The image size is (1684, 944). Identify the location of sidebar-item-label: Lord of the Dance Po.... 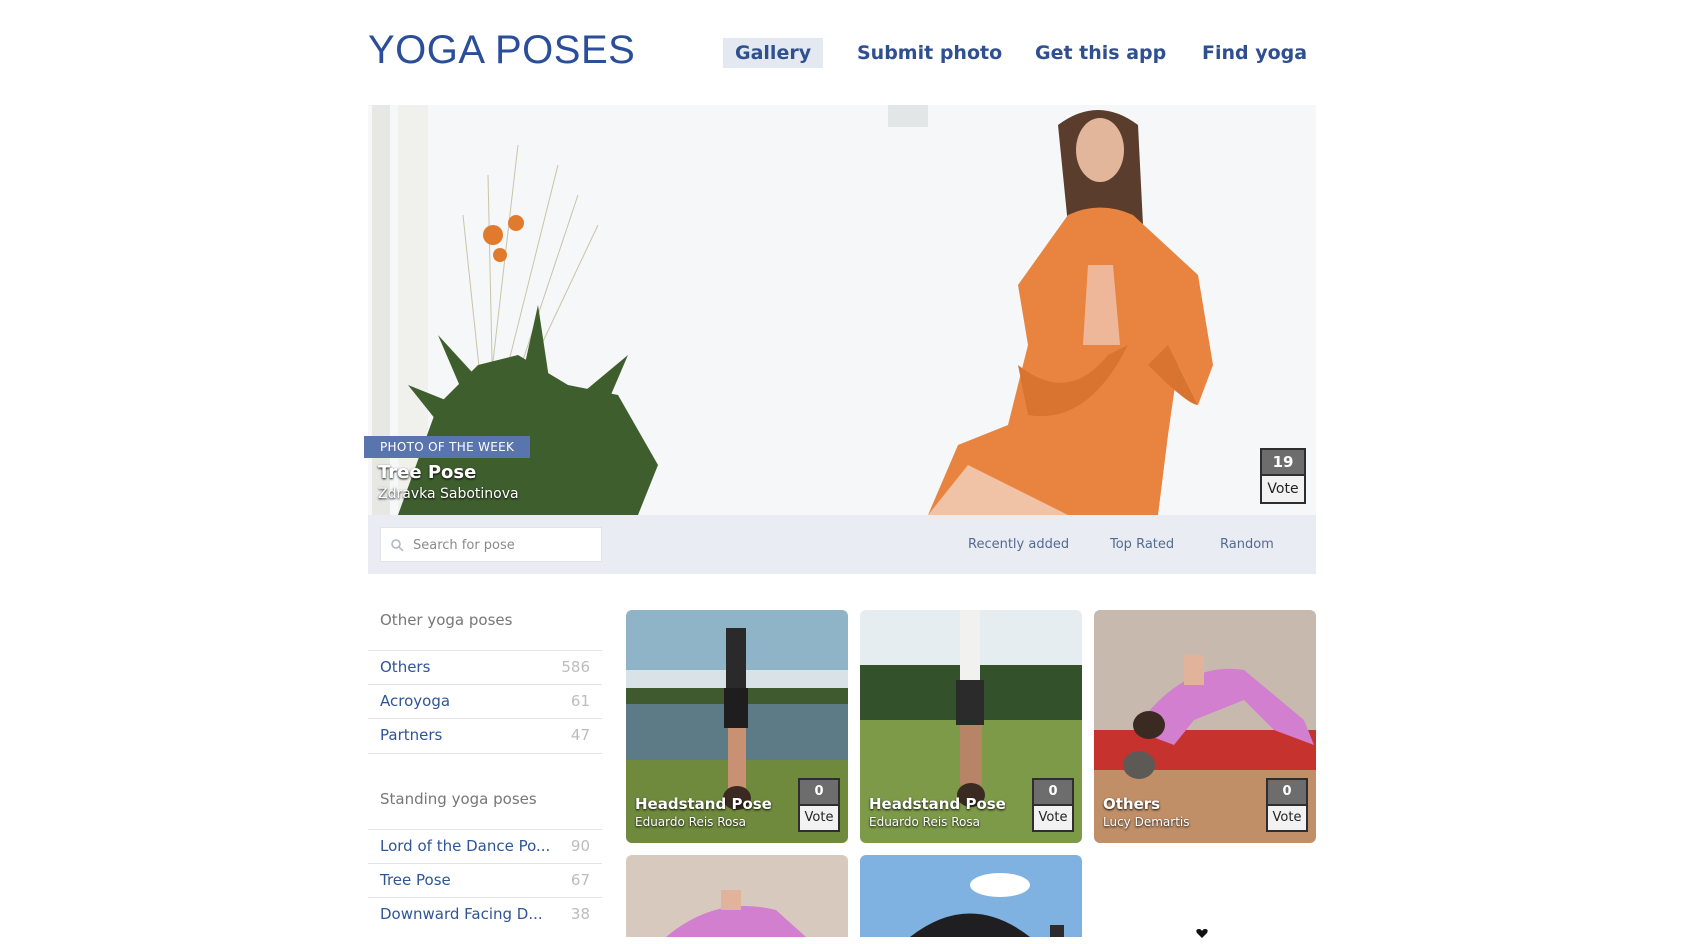
(465, 846).